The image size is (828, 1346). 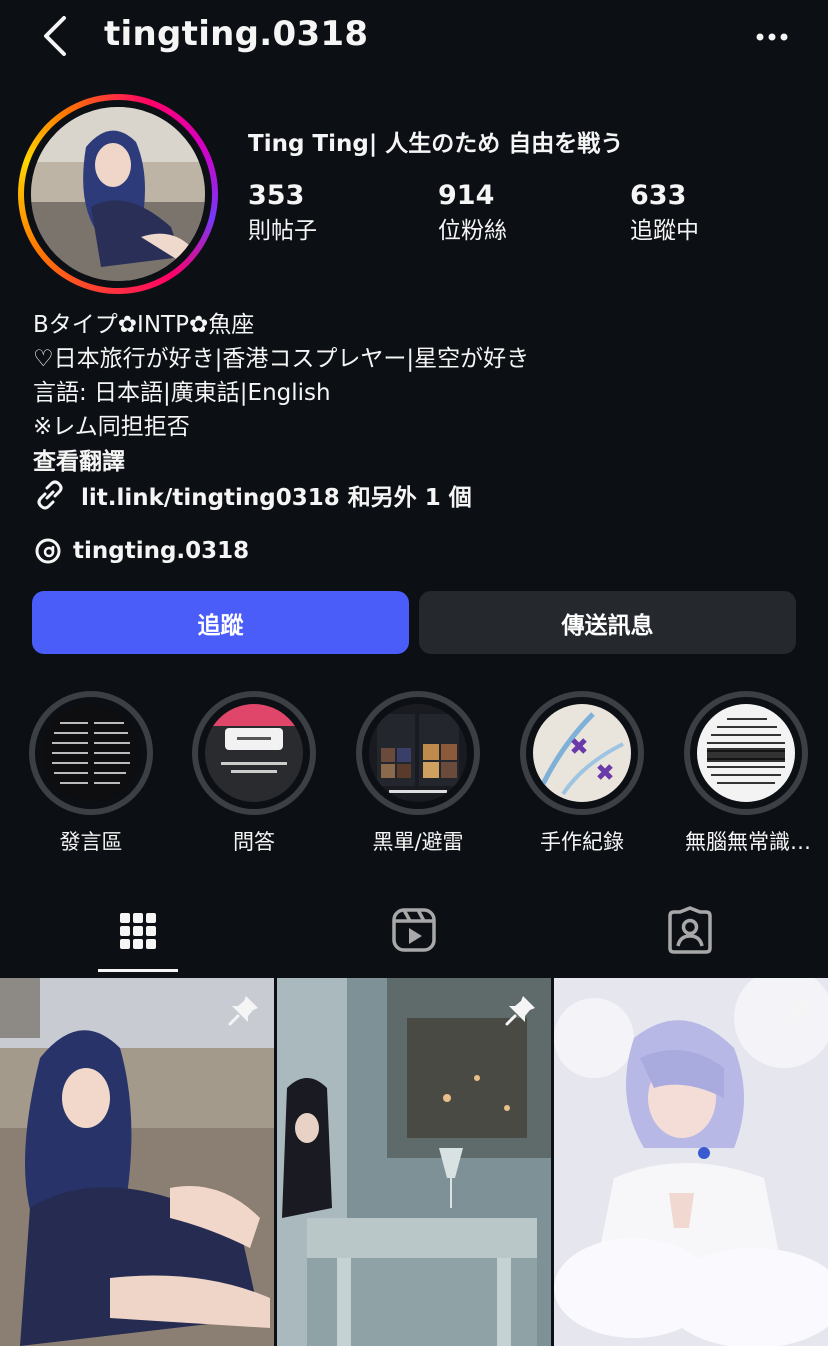 I want to click on bio-line: ♡日本旅行が好き|香港コスプレヤー|星空が好き, so click(x=281, y=359).